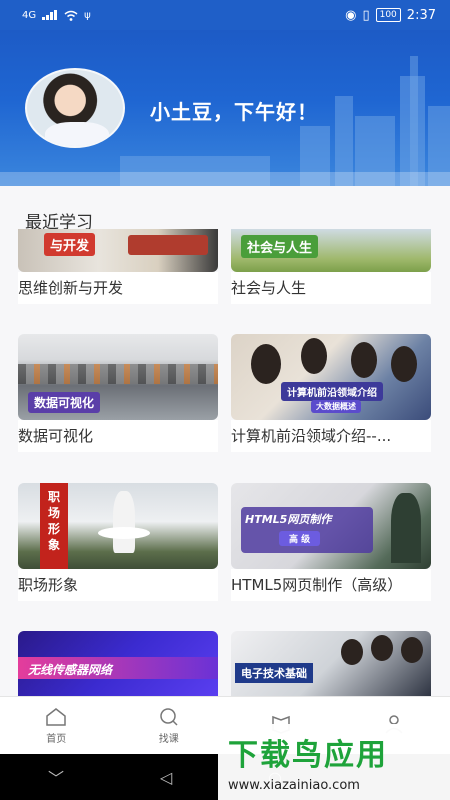  Describe the element at coordinates (331, 250) in the screenshot. I see `course-thumbnail: 社会与人生` at that location.